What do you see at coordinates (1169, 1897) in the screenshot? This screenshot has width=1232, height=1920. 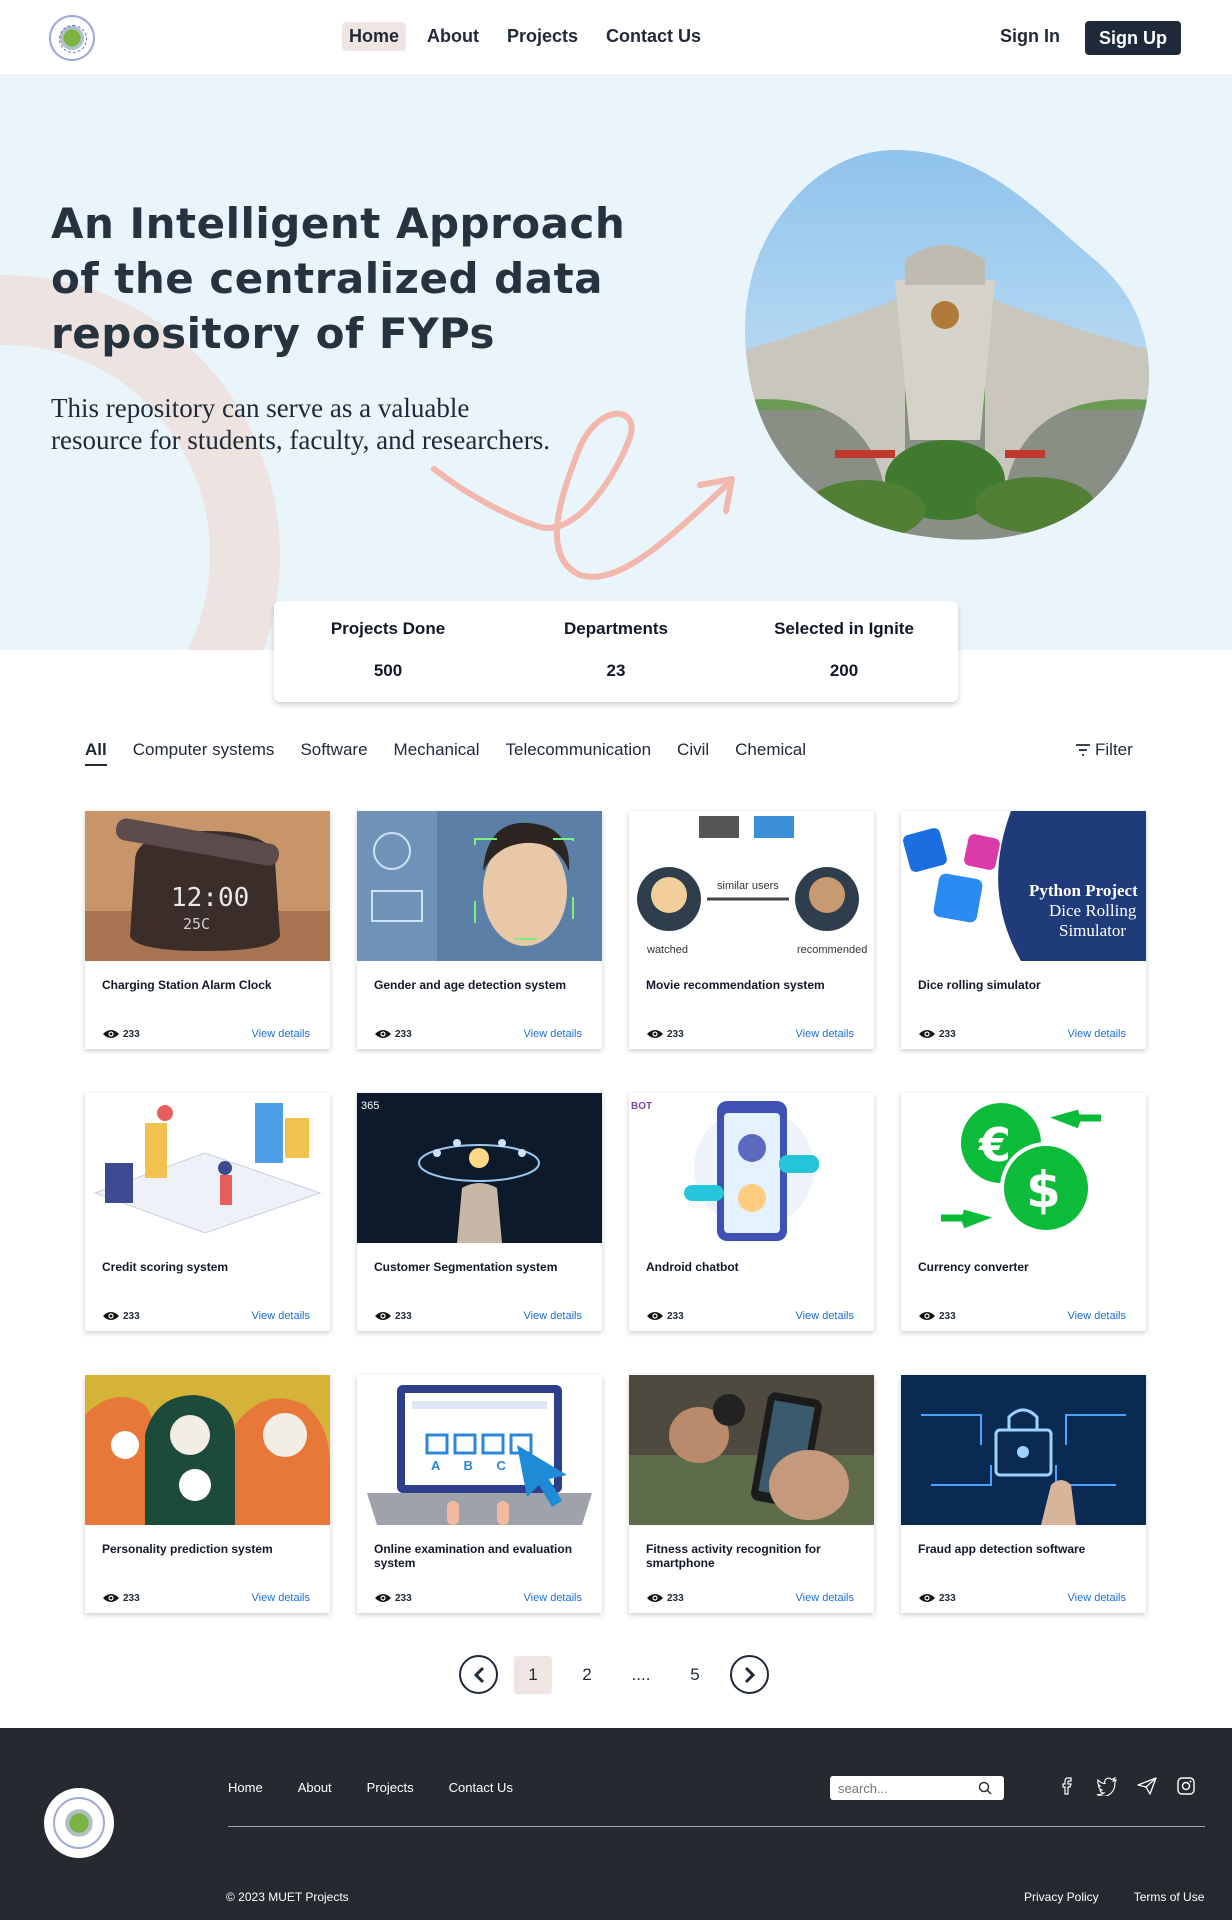 I see `terms-of-use-link: Terms of Use` at bounding box center [1169, 1897].